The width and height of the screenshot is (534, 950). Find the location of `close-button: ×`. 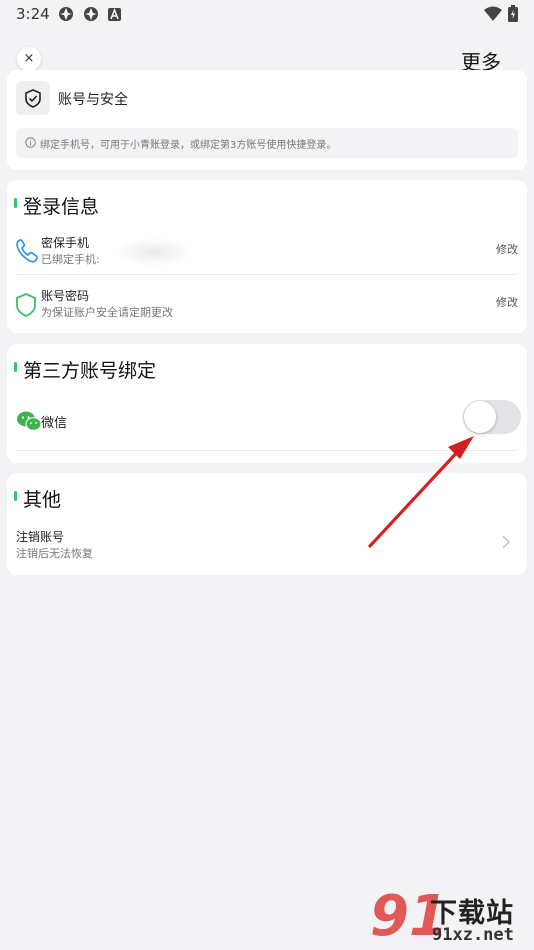

close-button: × is located at coordinates (29, 59).